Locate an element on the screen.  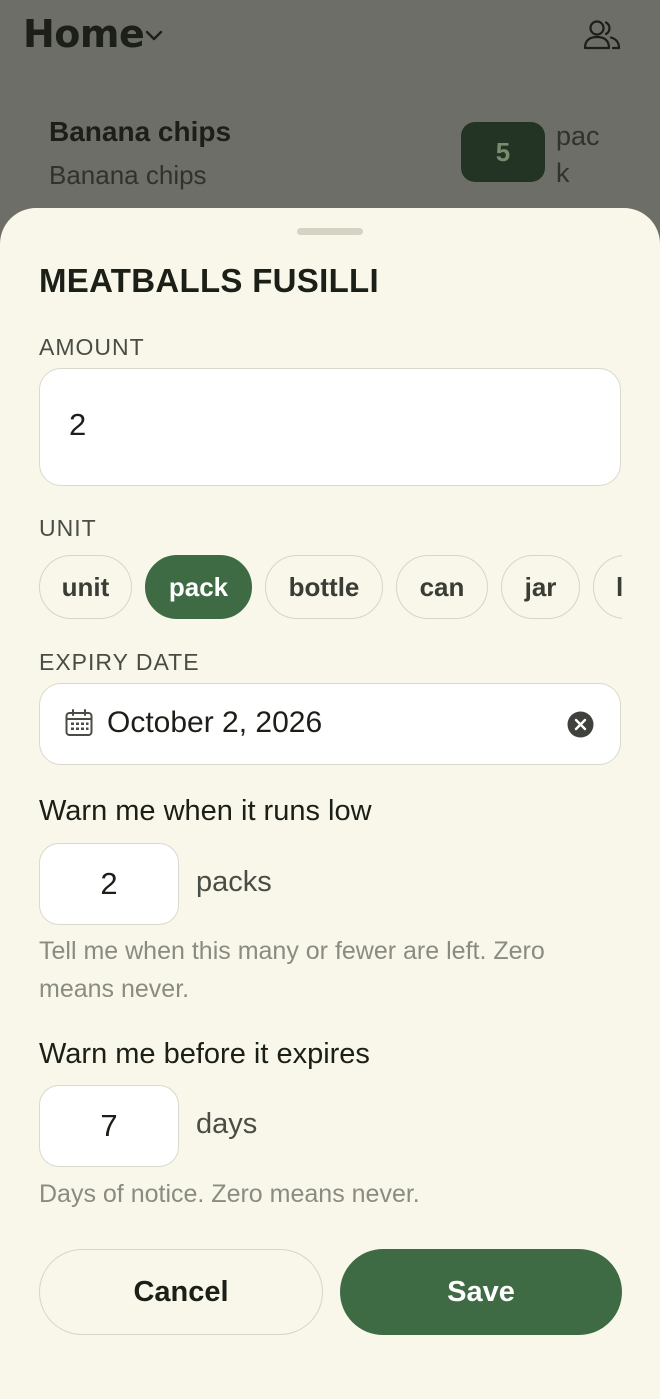
drag-handle is located at coordinates (330, 231).